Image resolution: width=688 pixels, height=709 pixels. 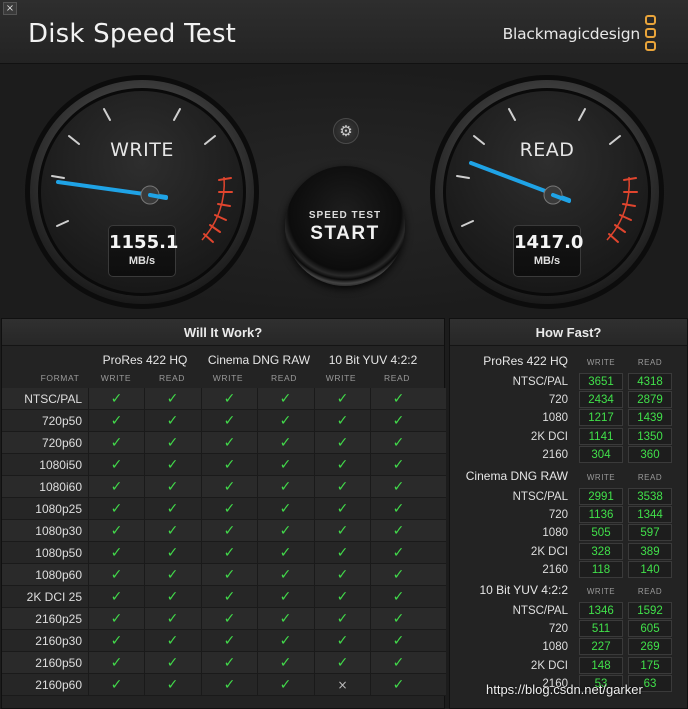 I want to click on read-fps-value: 1350, so click(x=650, y=436).